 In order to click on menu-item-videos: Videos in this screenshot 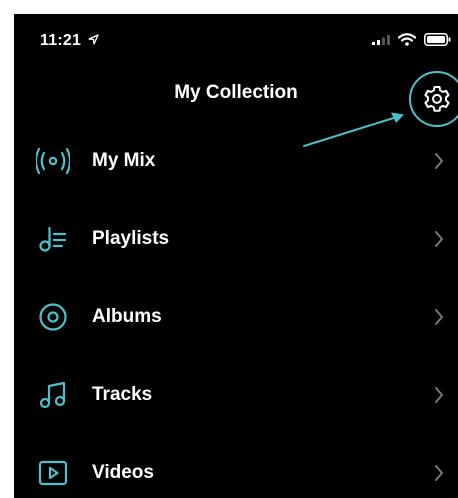, I will do `click(236, 466)`.